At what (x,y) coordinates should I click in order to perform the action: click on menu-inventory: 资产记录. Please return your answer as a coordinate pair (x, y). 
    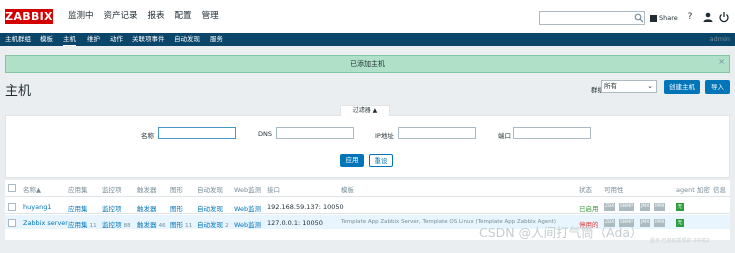
    Looking at the image, I should click on (121, 16).